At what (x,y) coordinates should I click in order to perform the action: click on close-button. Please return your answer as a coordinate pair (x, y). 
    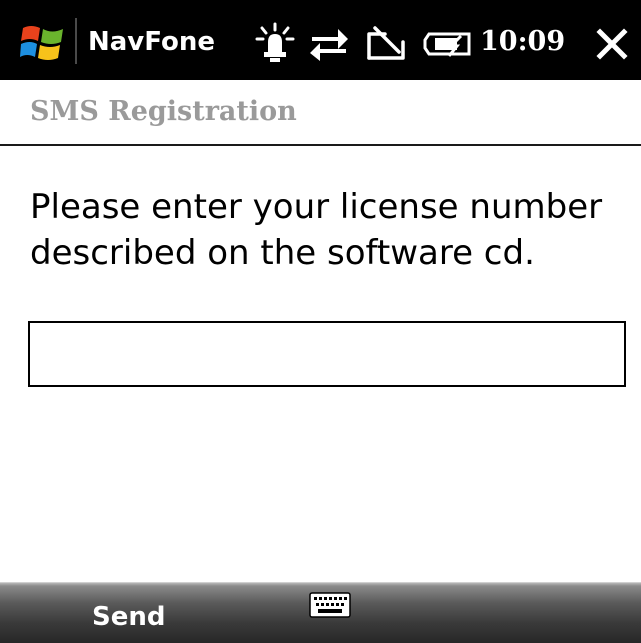
    Looking at the image, I should click on (612, 44).